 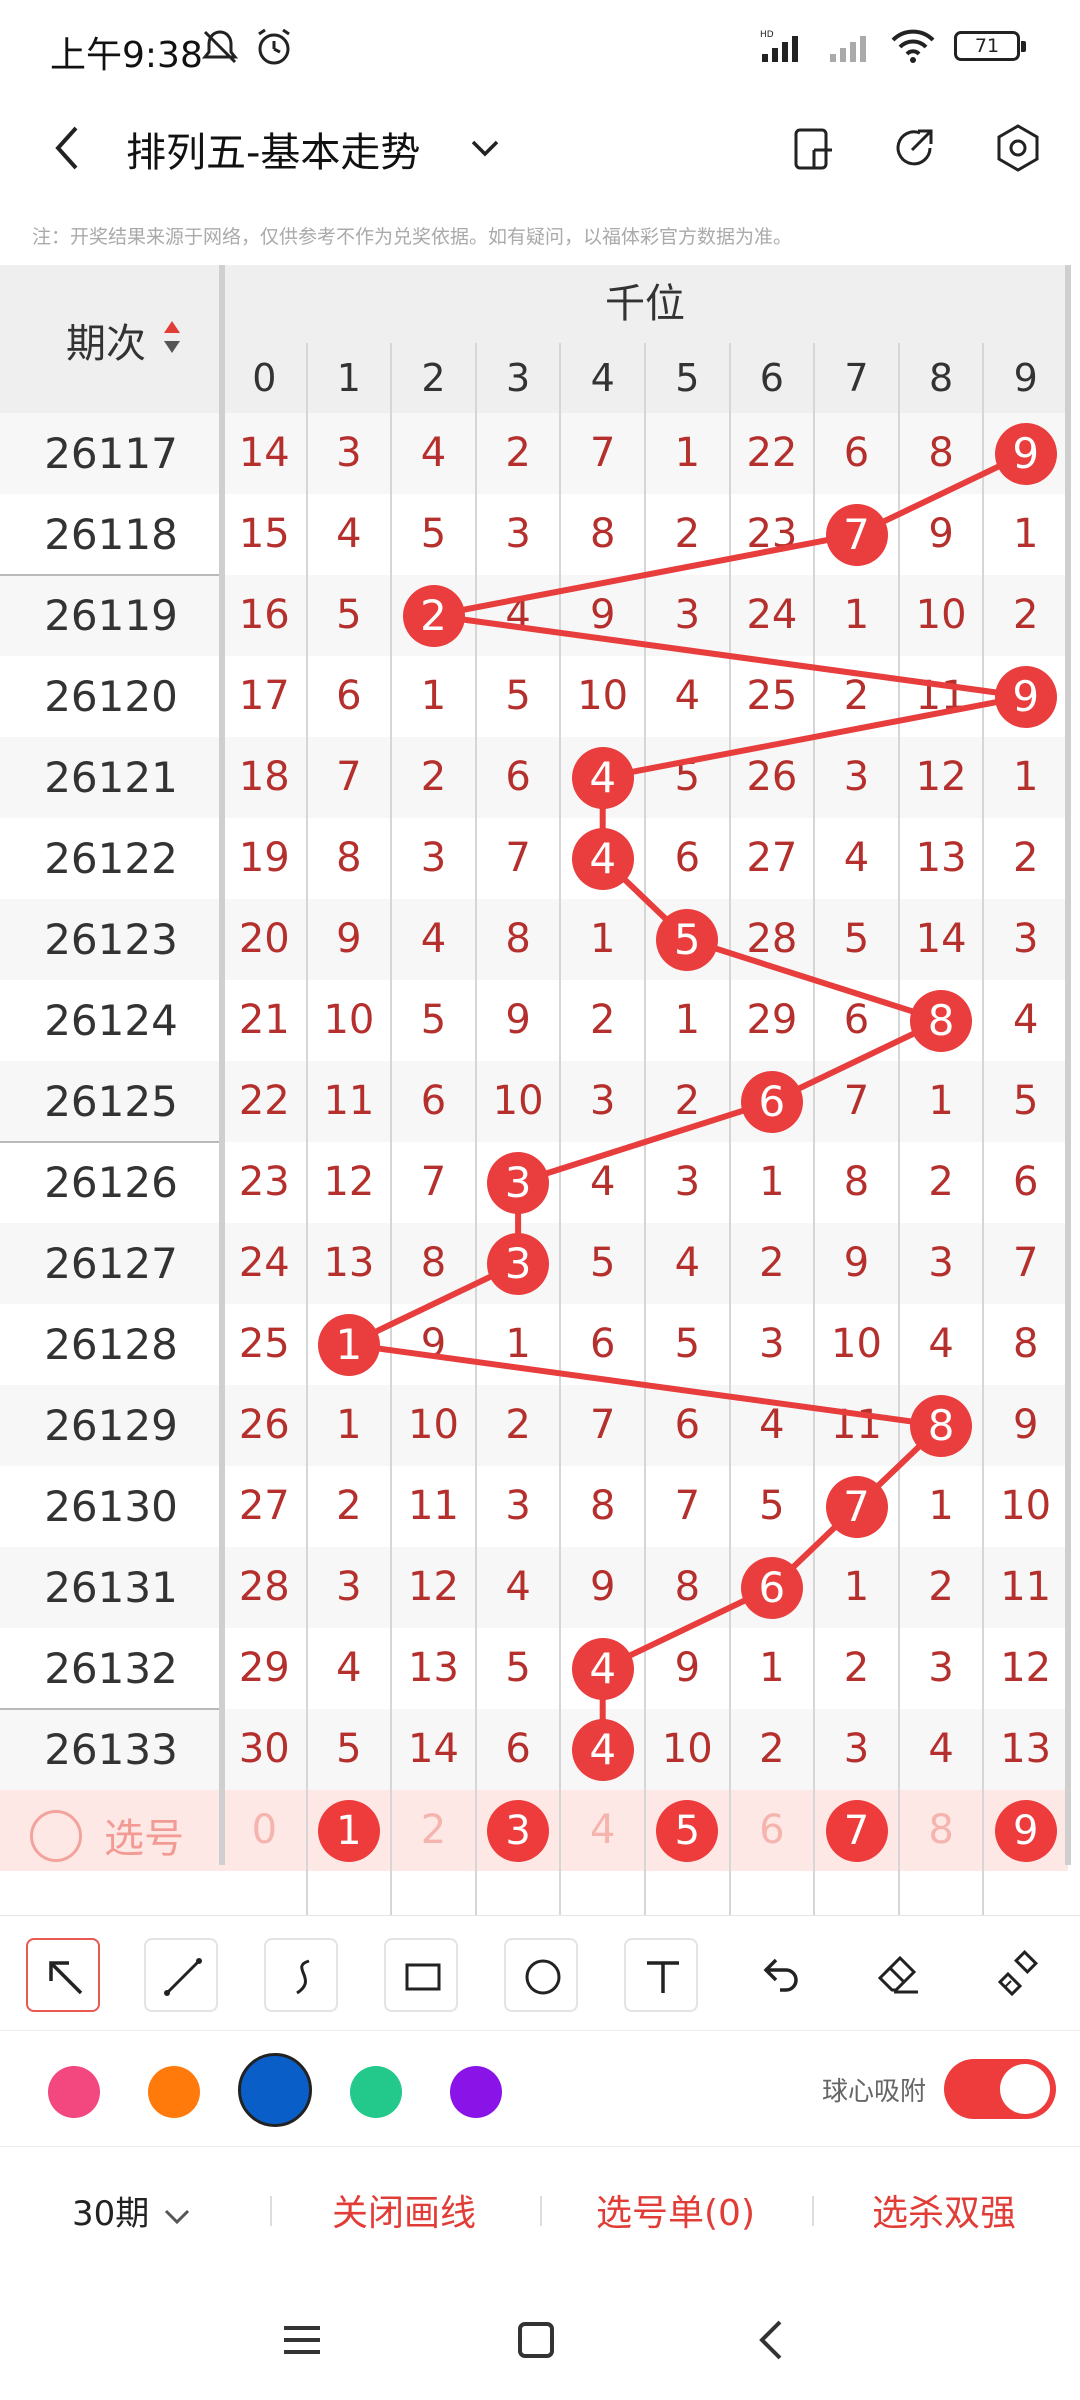 I want to click on pick-ball-unselected: 4, so click(x=602, y=1830).